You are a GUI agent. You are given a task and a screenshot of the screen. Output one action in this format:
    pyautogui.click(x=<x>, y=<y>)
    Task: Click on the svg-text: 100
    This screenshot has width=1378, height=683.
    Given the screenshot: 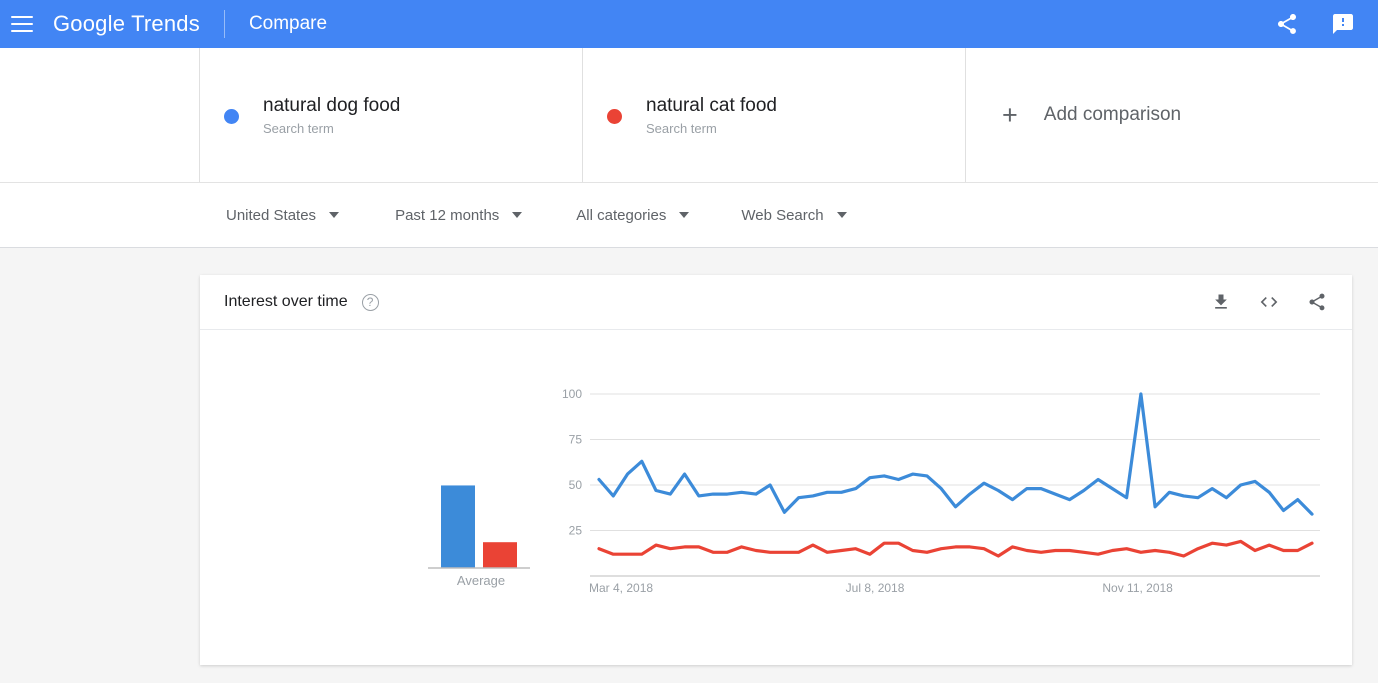 What is the action you would take?
    pyautogui.click(x=572, y=394)
    